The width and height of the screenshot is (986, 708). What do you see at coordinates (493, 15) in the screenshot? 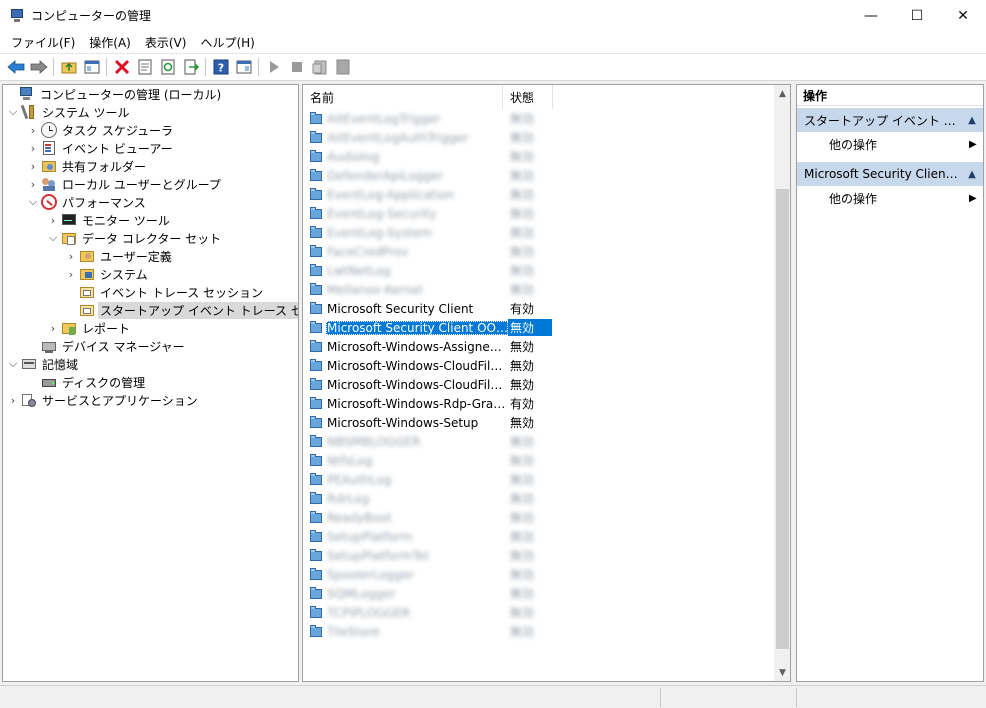
I see `title-bar: コンピューターの管理 — ☐ ✕` at bounding box center [493, 15].